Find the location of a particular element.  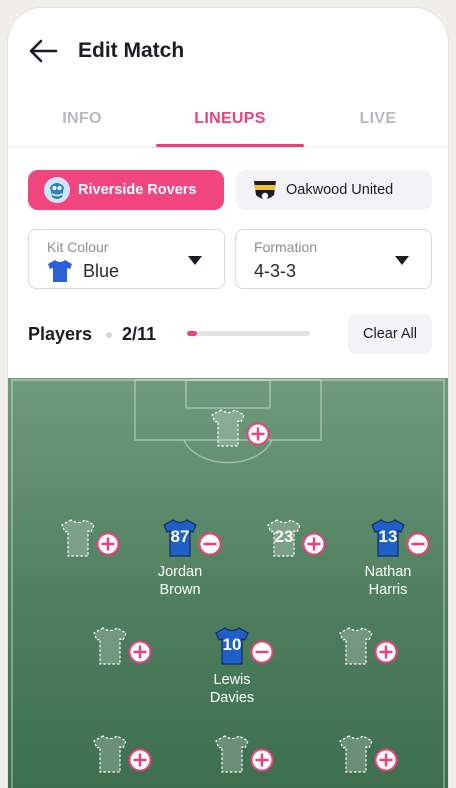

back-arrow-icon is located at coordinates (43, 51).